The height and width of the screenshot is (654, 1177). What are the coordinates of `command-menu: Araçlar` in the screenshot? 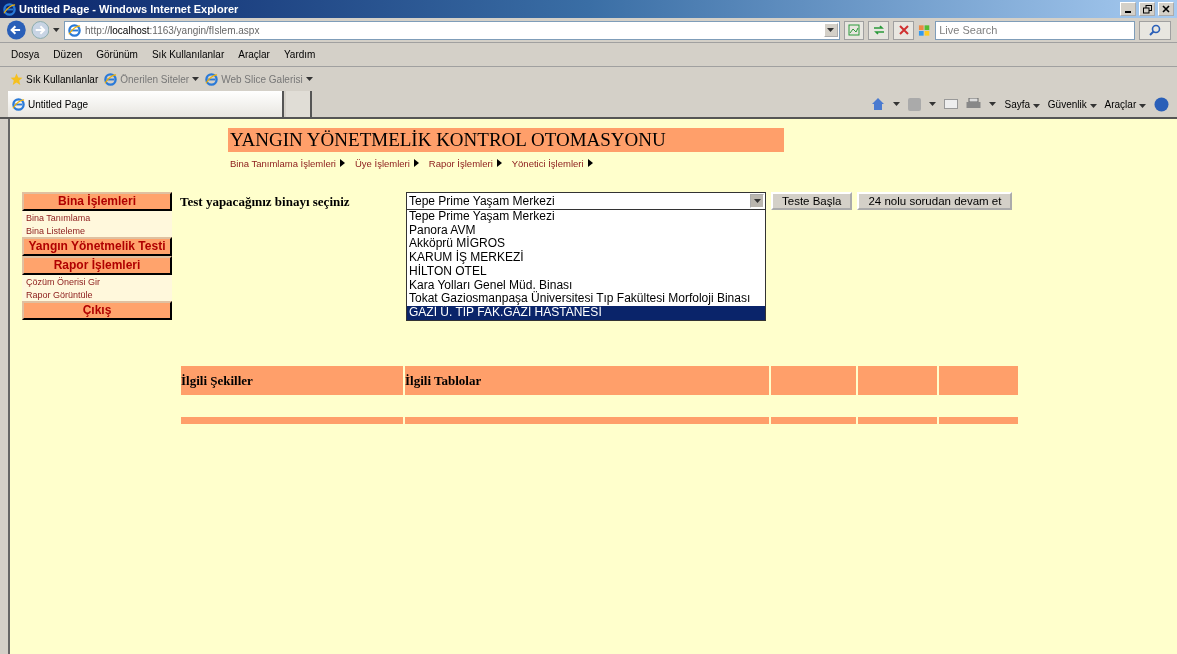 It's located at (1125, 104).